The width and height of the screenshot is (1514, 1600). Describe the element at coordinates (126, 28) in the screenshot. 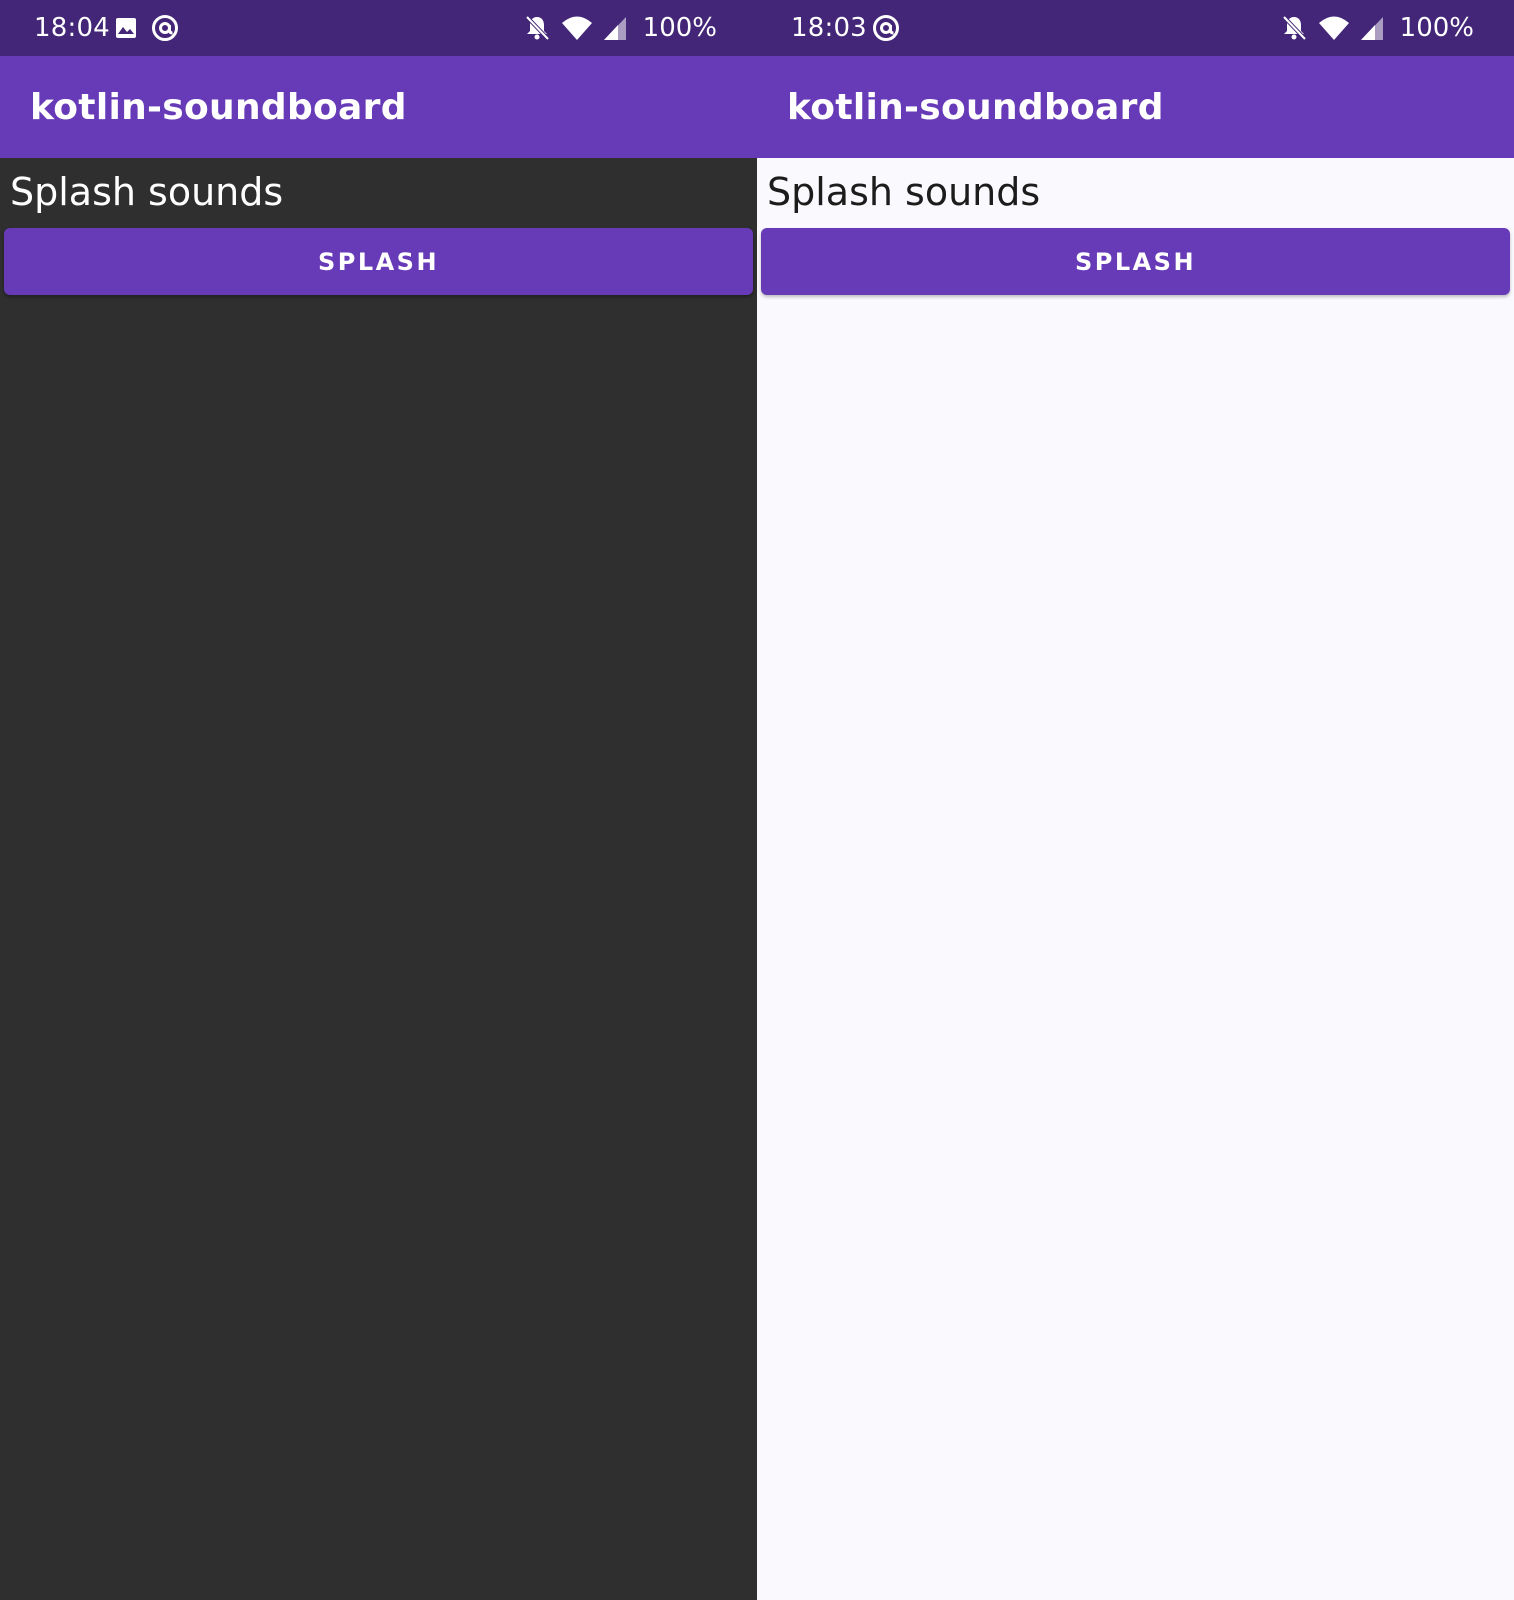

I see `image-icon` at that location.